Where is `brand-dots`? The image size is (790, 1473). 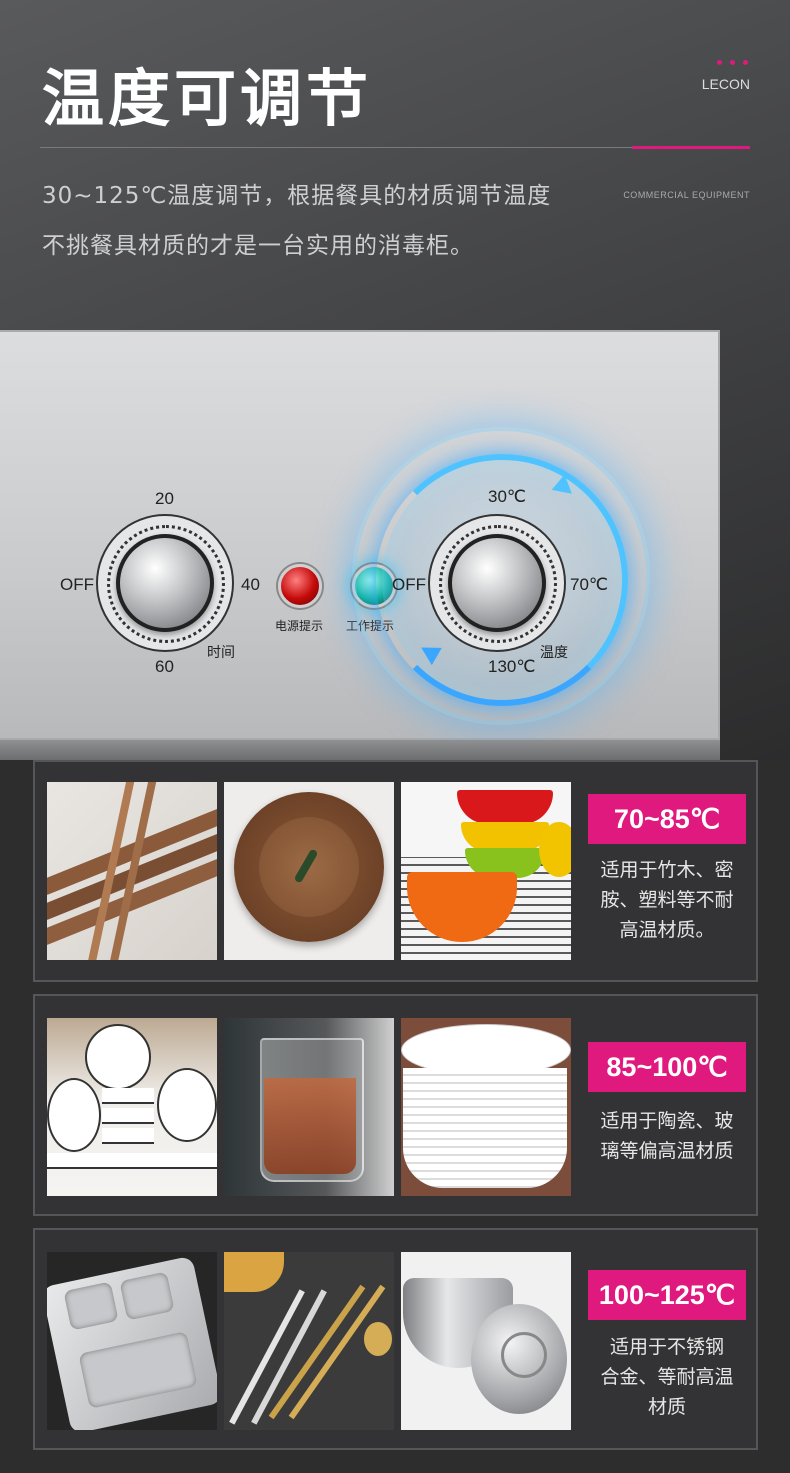 brand-dots is located at coordinates (732, 62).